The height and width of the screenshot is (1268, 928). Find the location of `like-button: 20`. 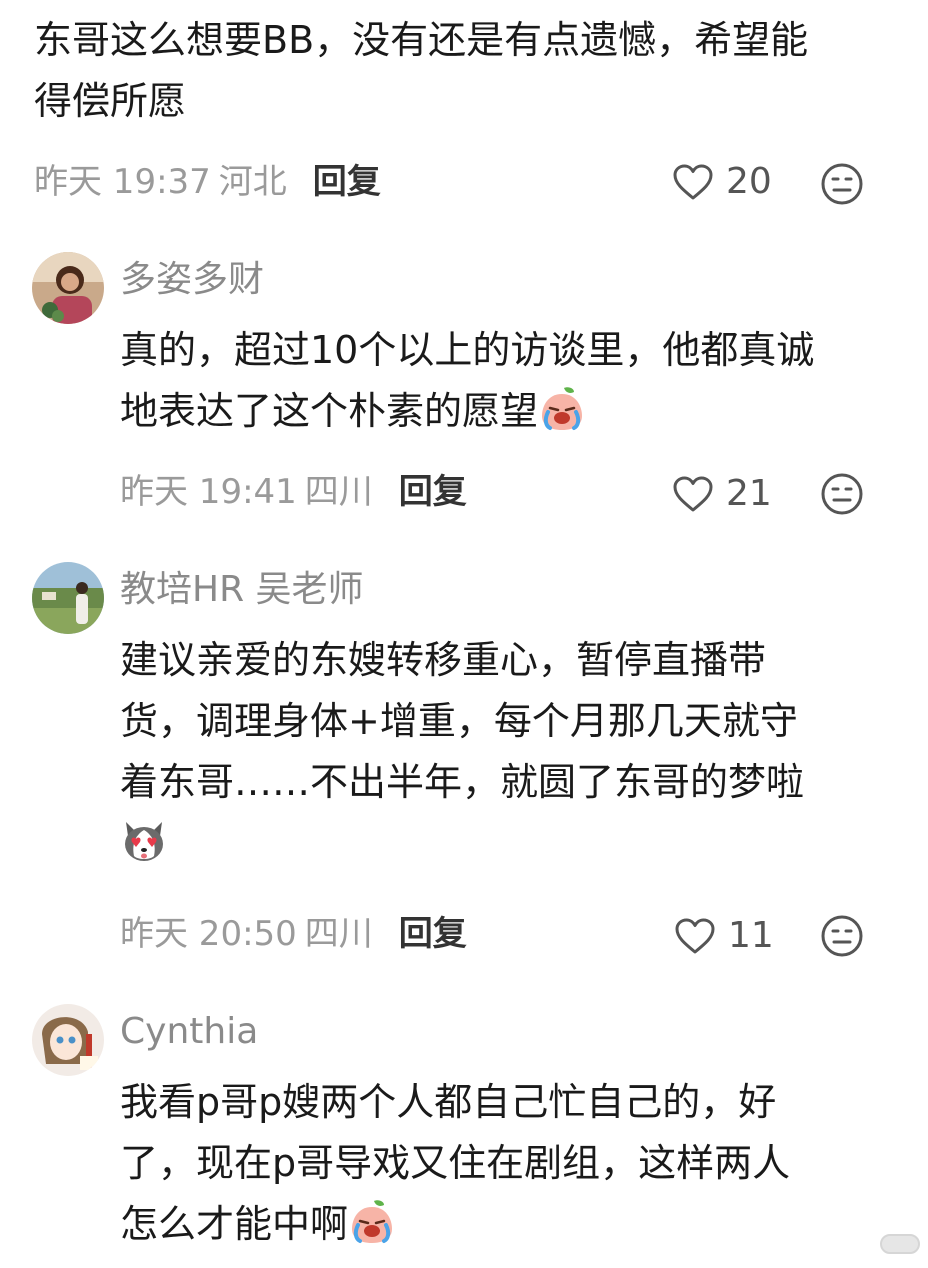

like-button: 20 is located at coordinates (722, 182).